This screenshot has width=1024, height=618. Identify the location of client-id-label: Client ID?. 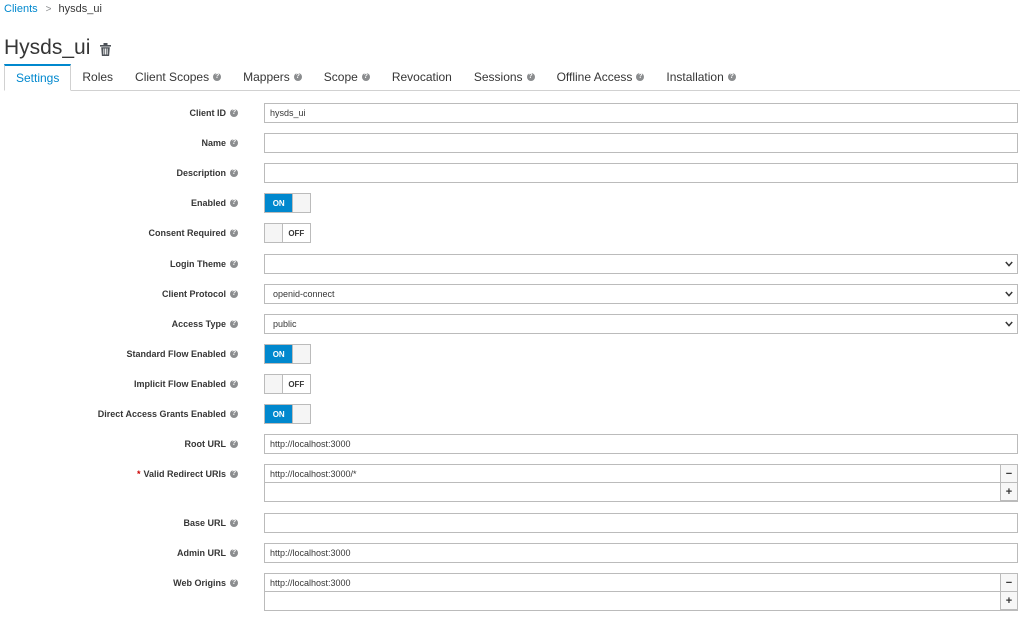
(213, 113).